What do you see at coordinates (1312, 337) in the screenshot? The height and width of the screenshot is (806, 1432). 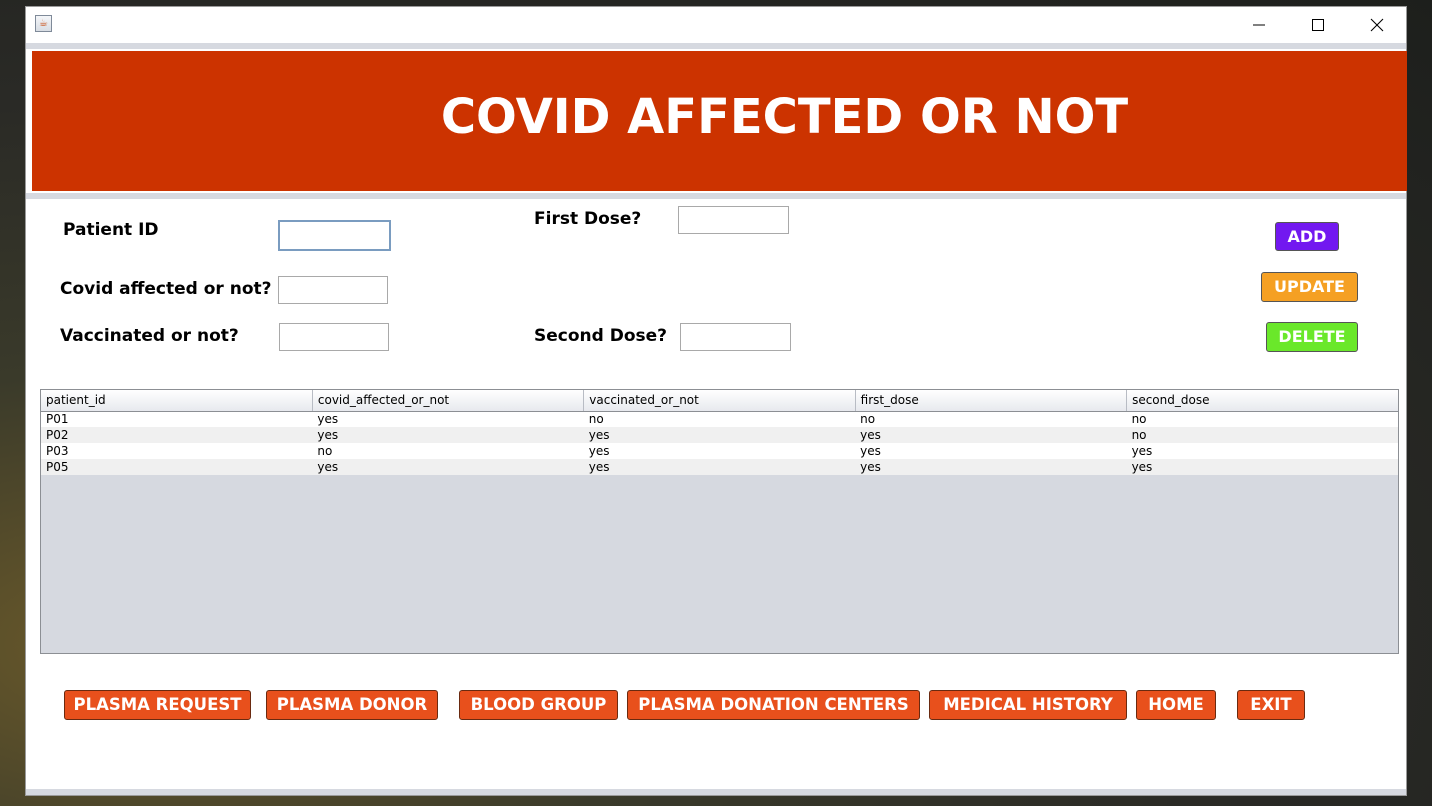 I see `delete-button: DELETE` at bounding box center [1312, 337].